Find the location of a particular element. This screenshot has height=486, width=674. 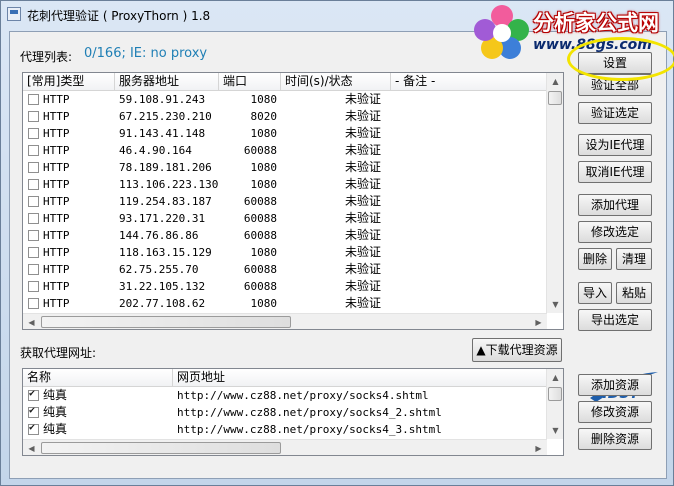

table-row: HTTP 202.77.108.62 1080 未验证 is located at coordinates (285, 303).